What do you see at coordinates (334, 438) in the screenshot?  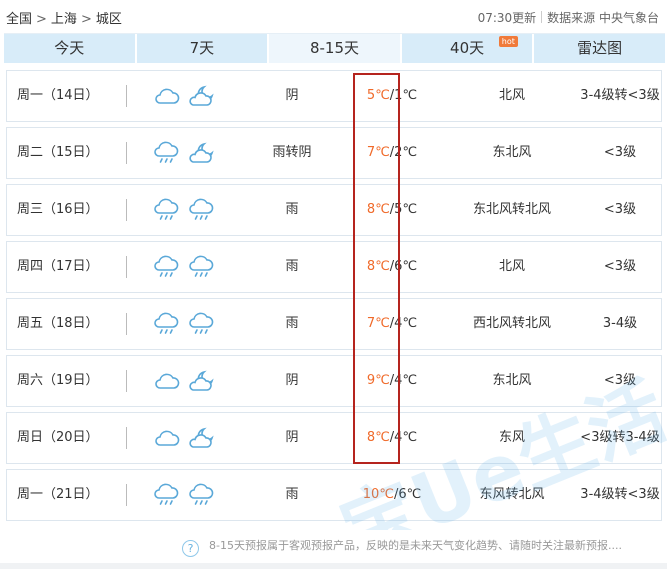 I see `forecast-row: 周日（20日） 阴 8℃/4℃ 东风 <3级转3-4级` at bounding box center [334, 438].